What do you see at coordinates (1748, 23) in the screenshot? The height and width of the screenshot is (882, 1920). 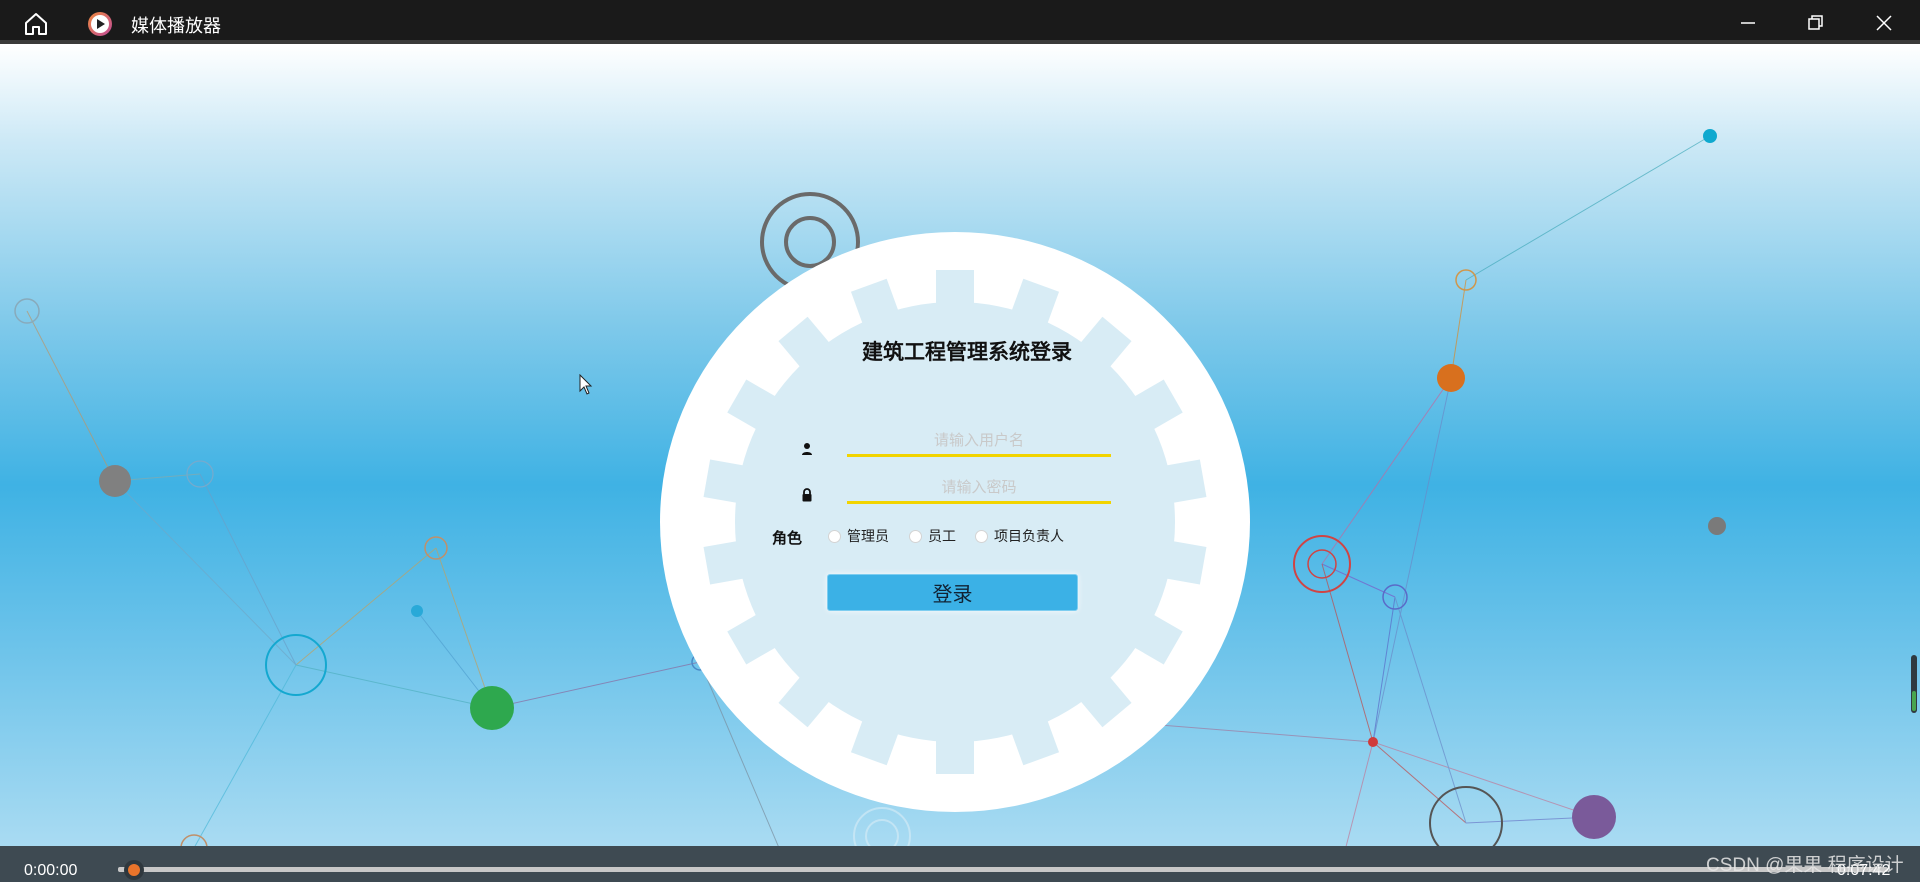 I see `minimize-icon` at bounding box center [1748, 23].